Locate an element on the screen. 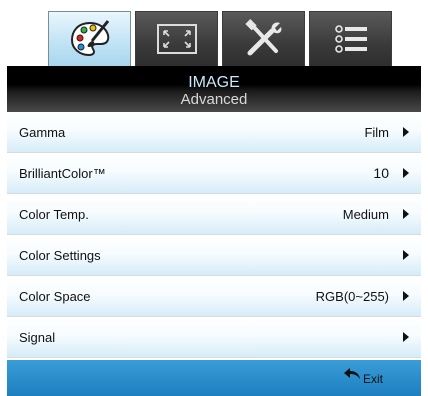 The image size is (428, 396). tab-display is located at coordinates (176, 38).